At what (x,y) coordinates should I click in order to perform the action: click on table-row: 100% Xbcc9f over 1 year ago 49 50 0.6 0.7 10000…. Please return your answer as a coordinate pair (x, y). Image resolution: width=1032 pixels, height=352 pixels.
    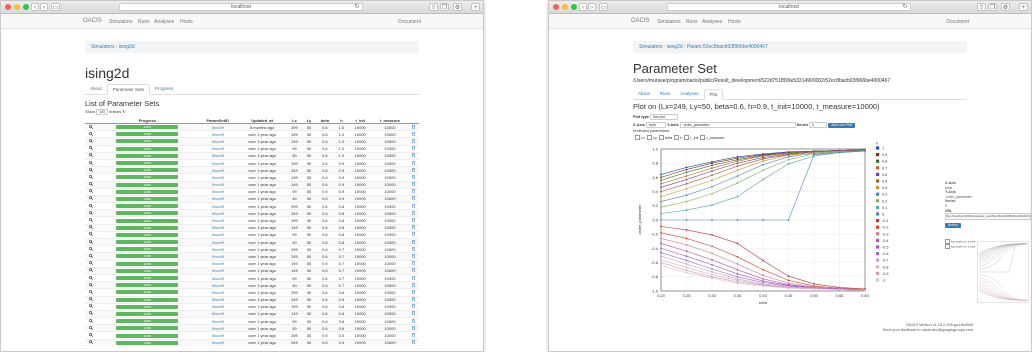
    Looking at the image, I should click on (252, 285).